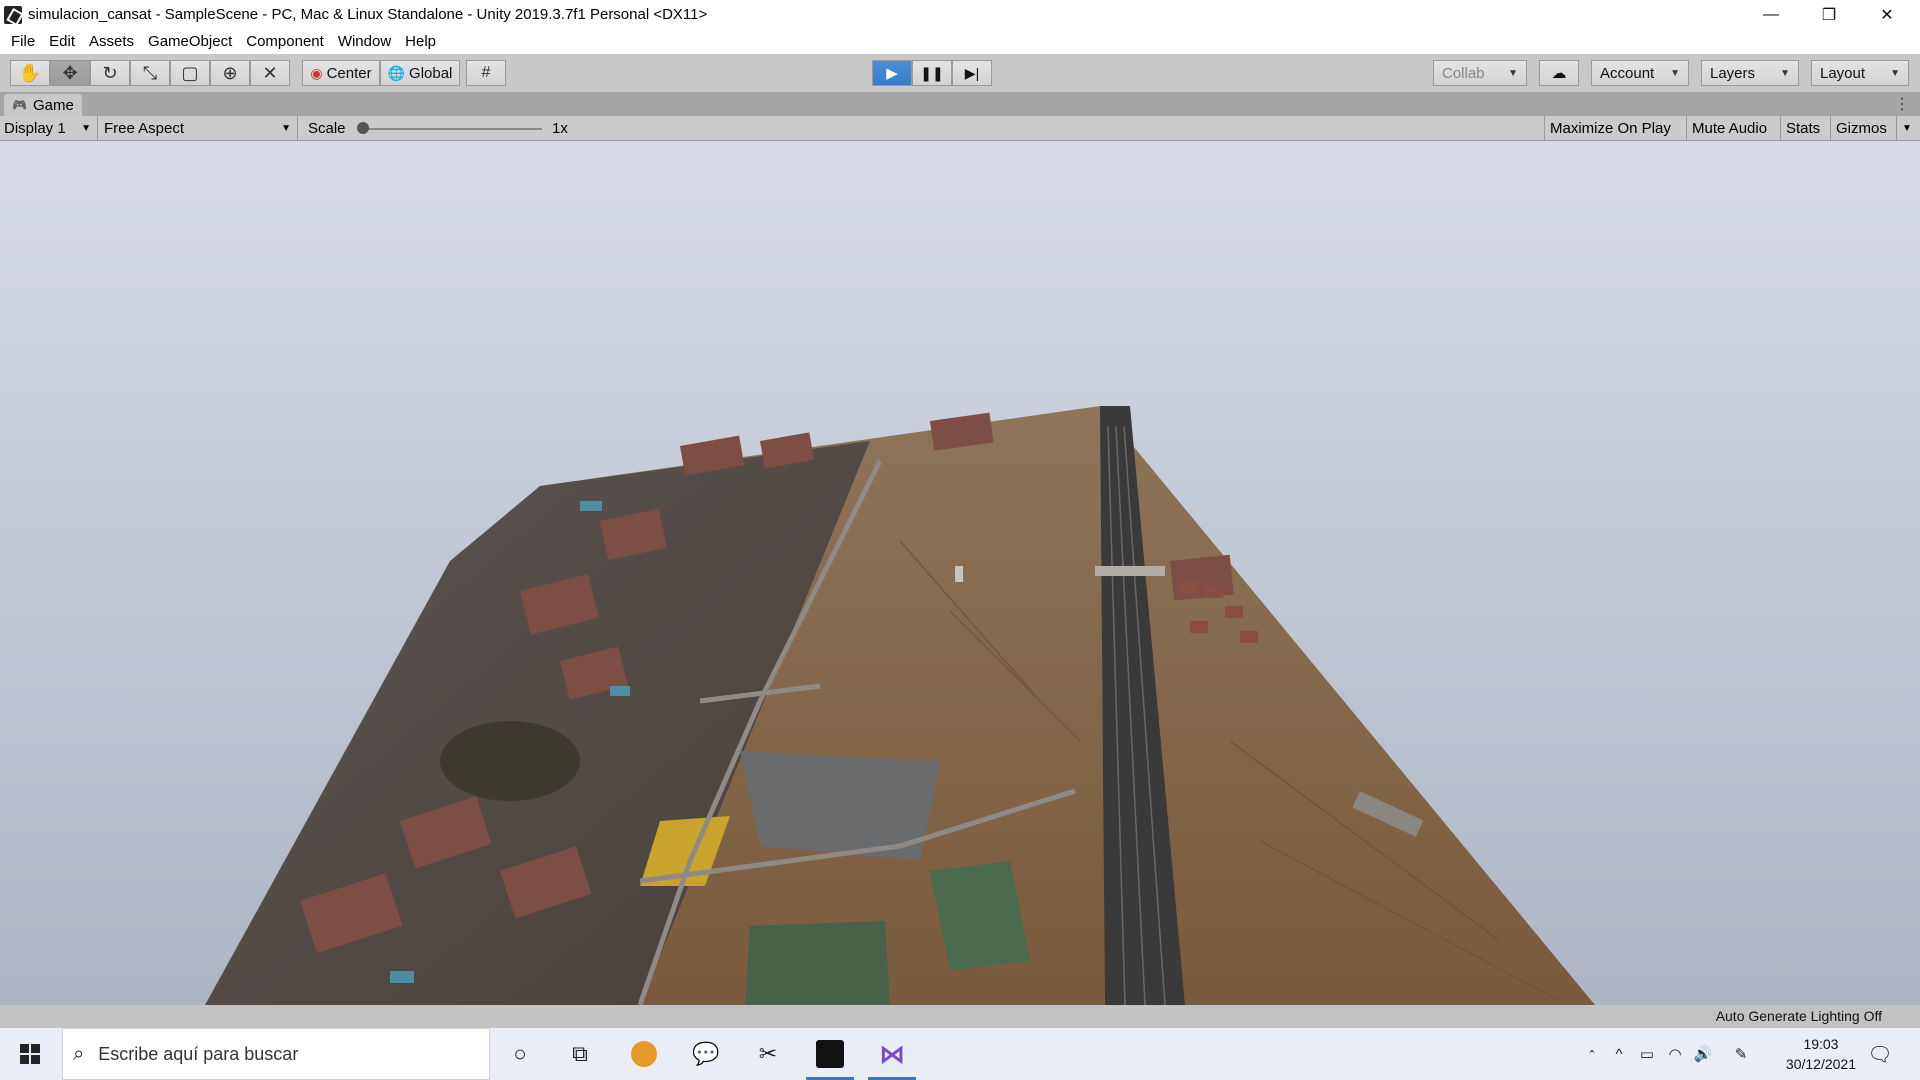 The image size is (1920, 1080). Describe the element at coordinates (35, 128) in the screenshot. I see `display-label: Display 1` at that location.